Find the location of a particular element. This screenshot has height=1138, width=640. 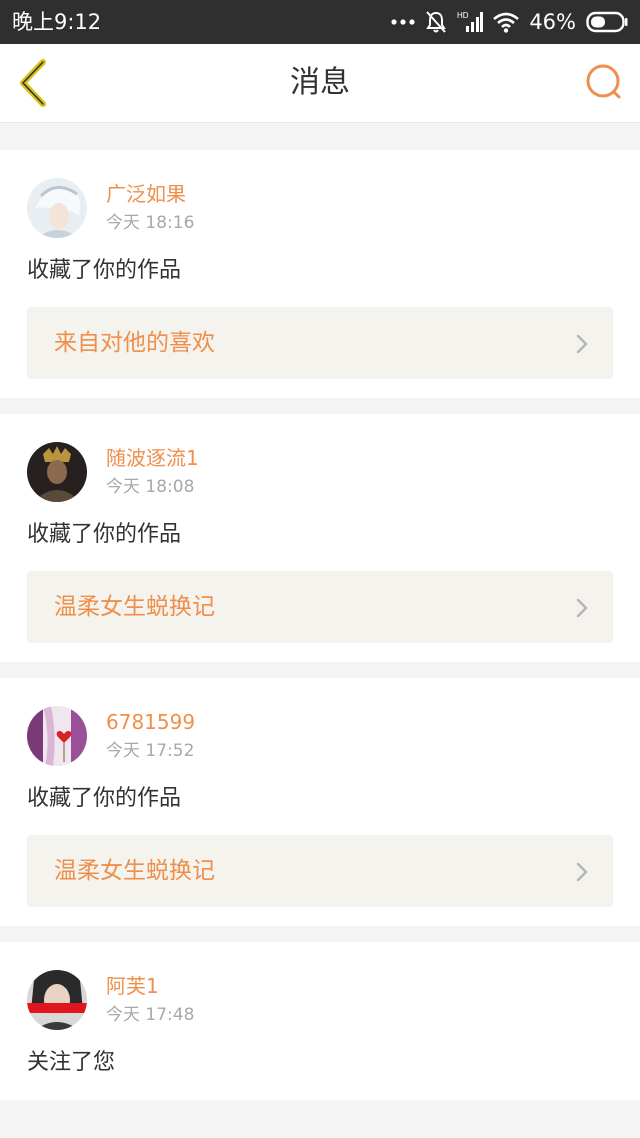

battery-icon is located at coordinates (607, 22).